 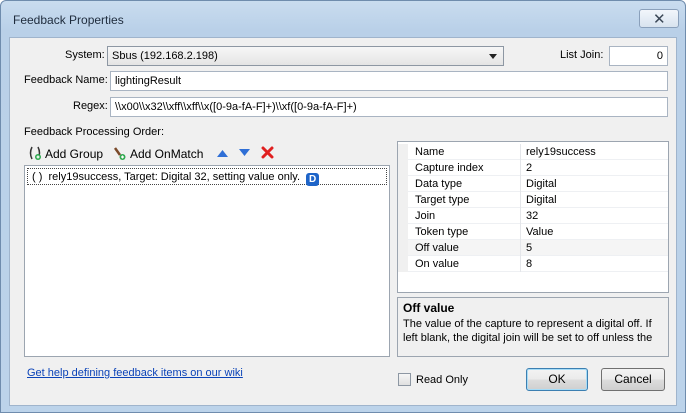 What do you see at coordinates (561, 152) in the screenshot?
I see `property-value: rely19success` at bounding box center [561, 152].